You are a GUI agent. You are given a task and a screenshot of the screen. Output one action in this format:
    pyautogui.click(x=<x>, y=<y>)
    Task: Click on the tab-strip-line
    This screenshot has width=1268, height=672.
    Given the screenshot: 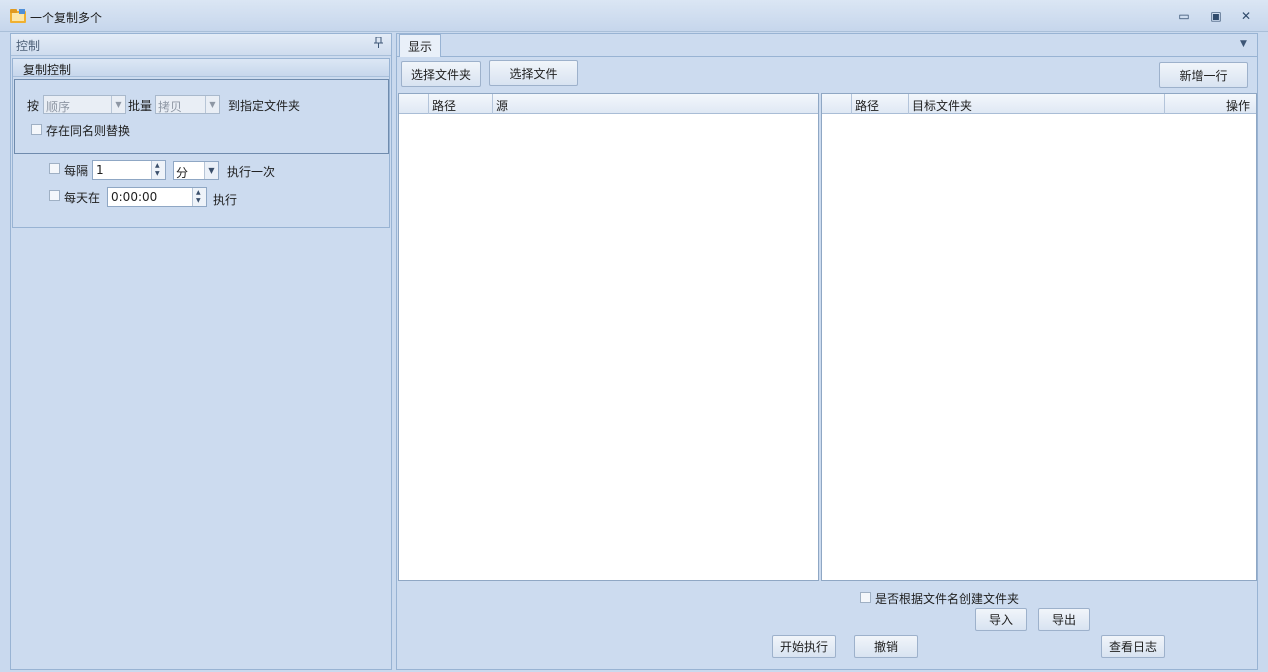 What is the action you would take?
    pyautogui.click(x=827, y=56)
    